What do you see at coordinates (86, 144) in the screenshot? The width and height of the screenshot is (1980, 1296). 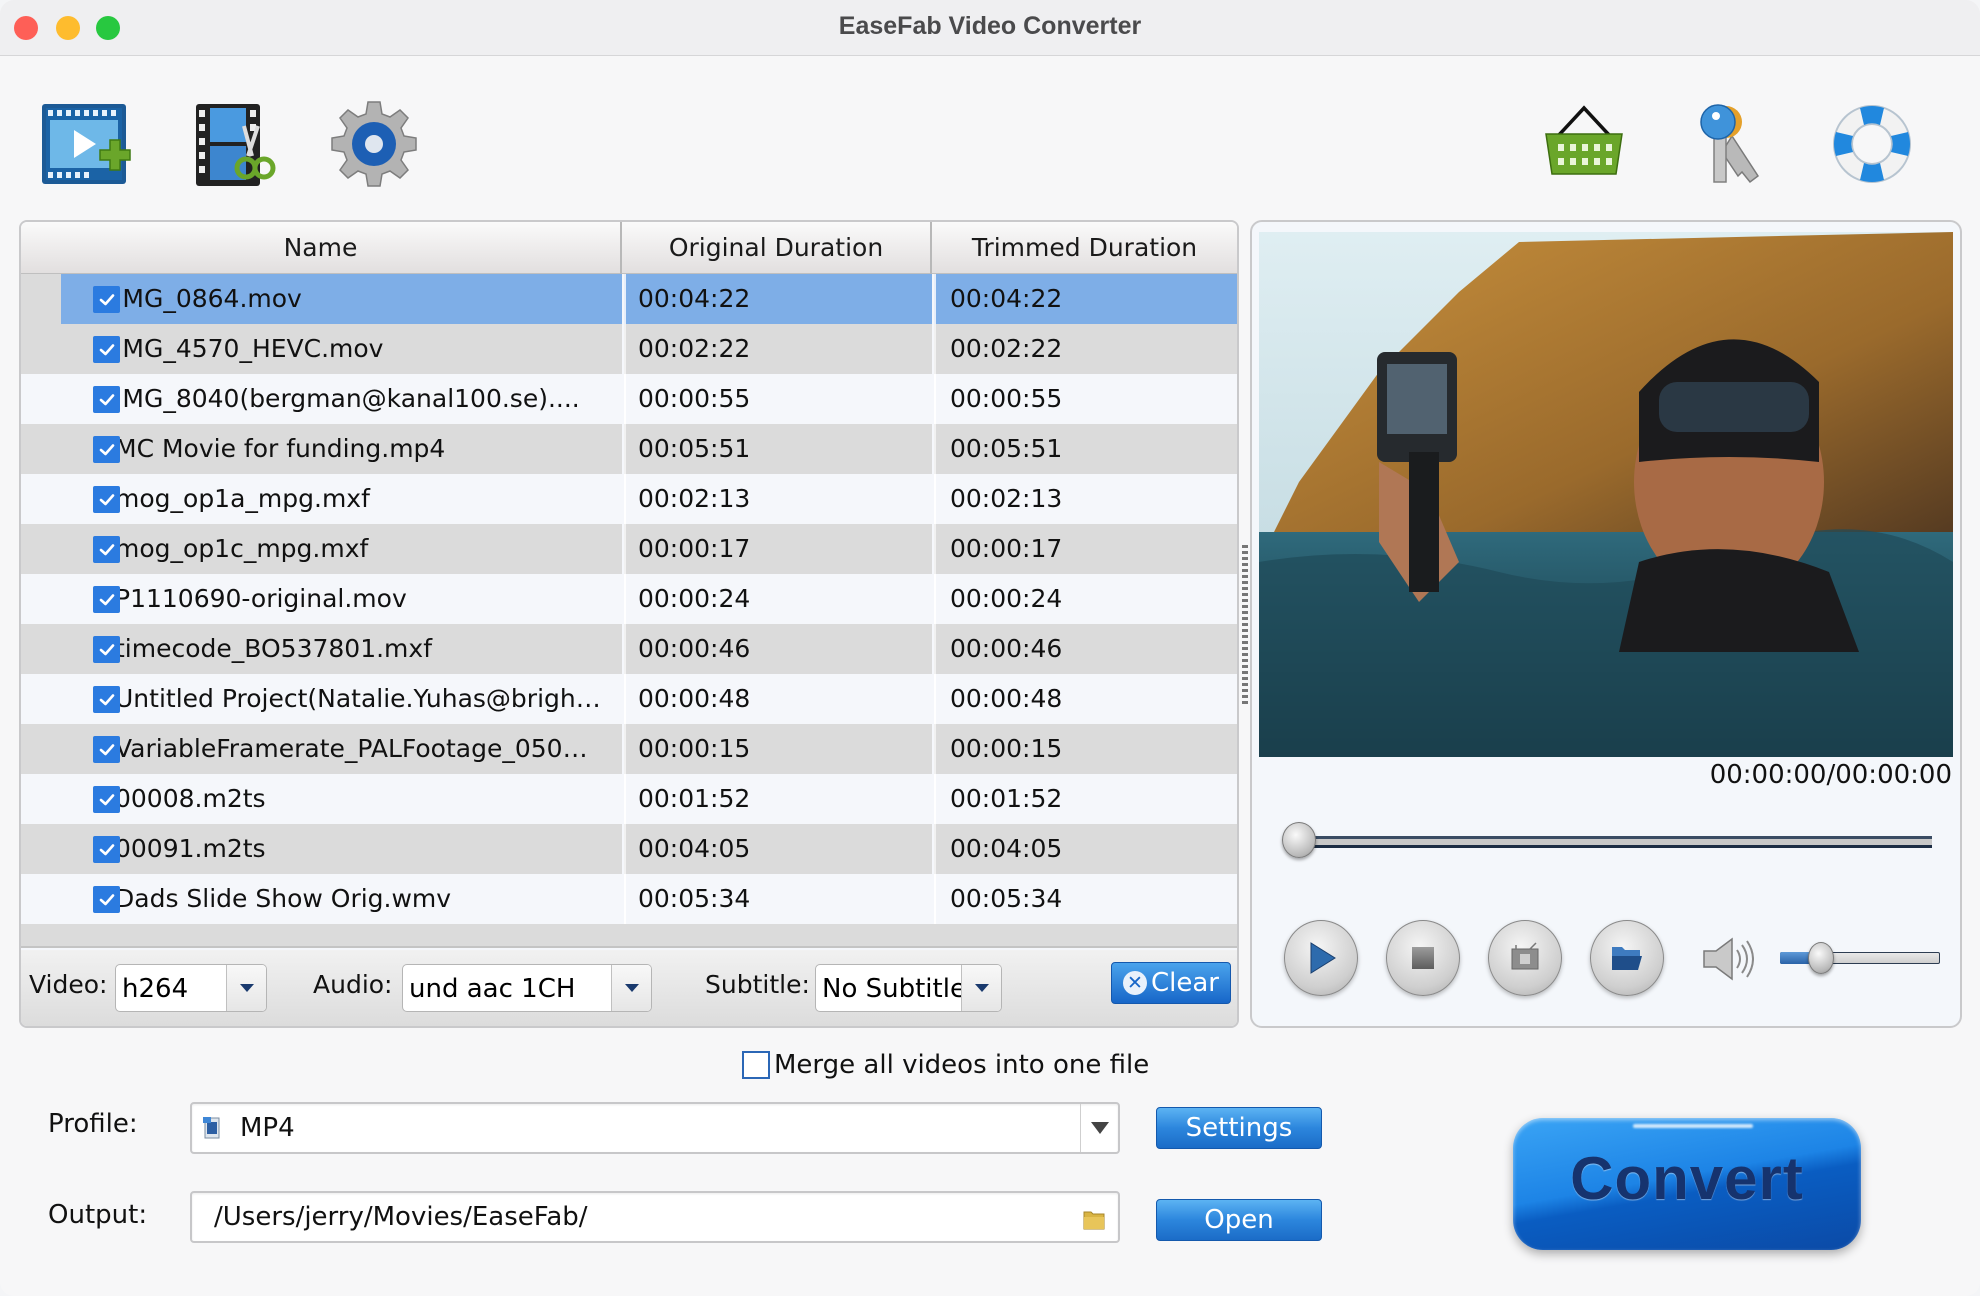 I see `add-video-button` at bounding box center [86, 144].